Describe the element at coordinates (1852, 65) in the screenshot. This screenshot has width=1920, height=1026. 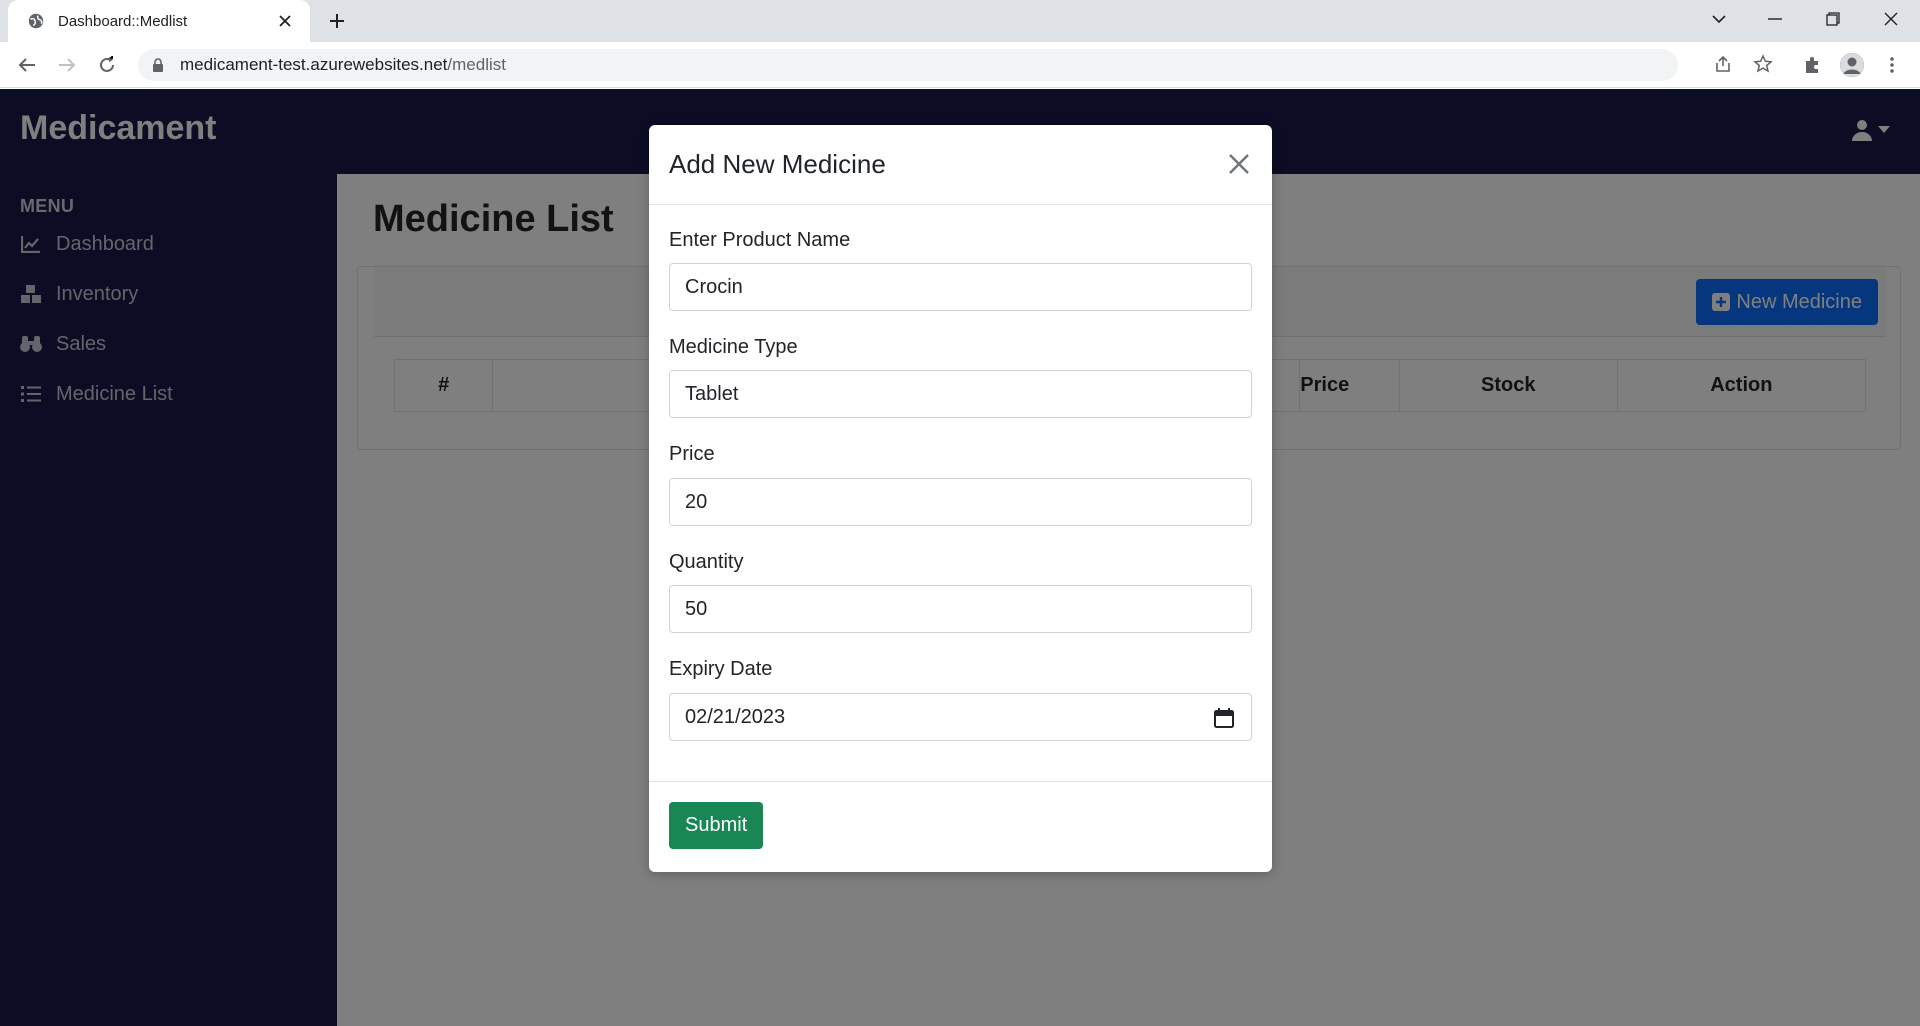
I see `profile-avatar-icon` at that location.